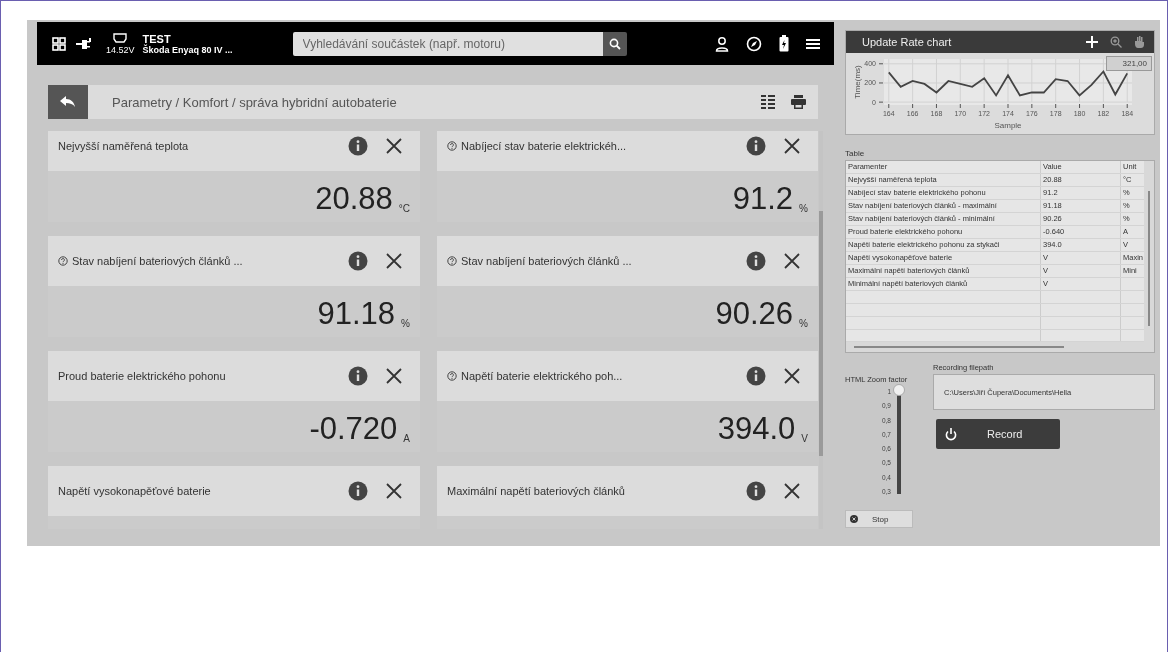 Image resolution: width=1168 pixels, height=652 pixels. I want to click on menu-icon, so click(813, 43).